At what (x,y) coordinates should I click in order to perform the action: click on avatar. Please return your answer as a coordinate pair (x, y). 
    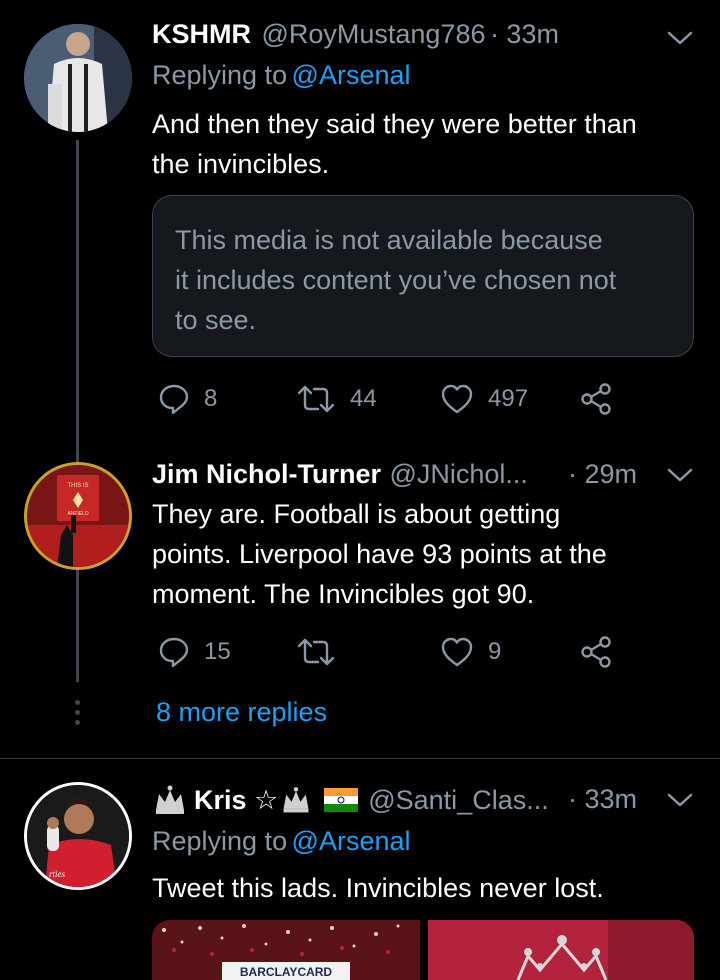
    Looking at the image, I should click on (78, 78).